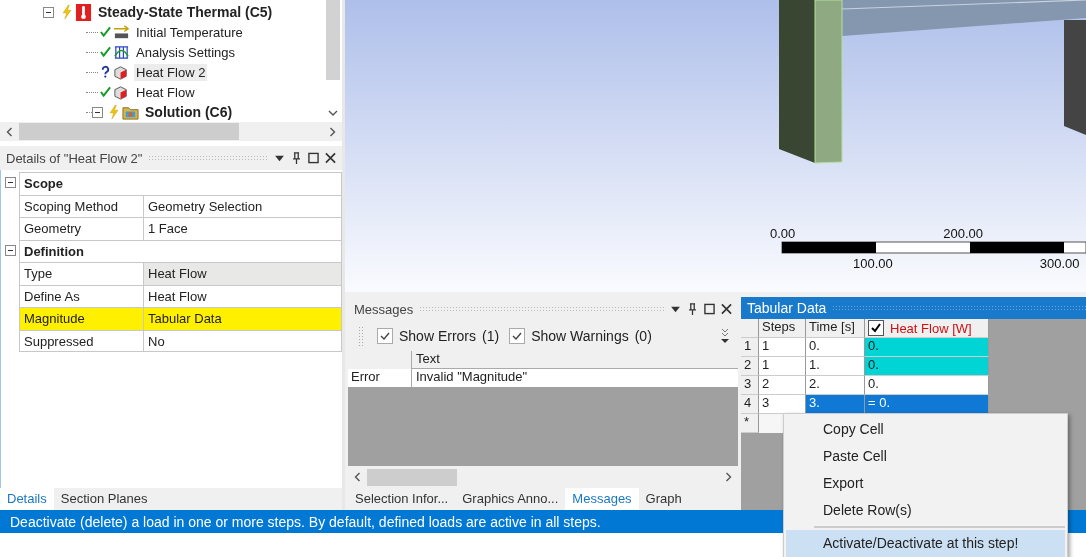 The width and height of the screenshot is (1086, 557). Describe the element at coordinates (74, 158) in the screenshot. I see `panel-title: Details of "Heat Flow 2"` at that location.